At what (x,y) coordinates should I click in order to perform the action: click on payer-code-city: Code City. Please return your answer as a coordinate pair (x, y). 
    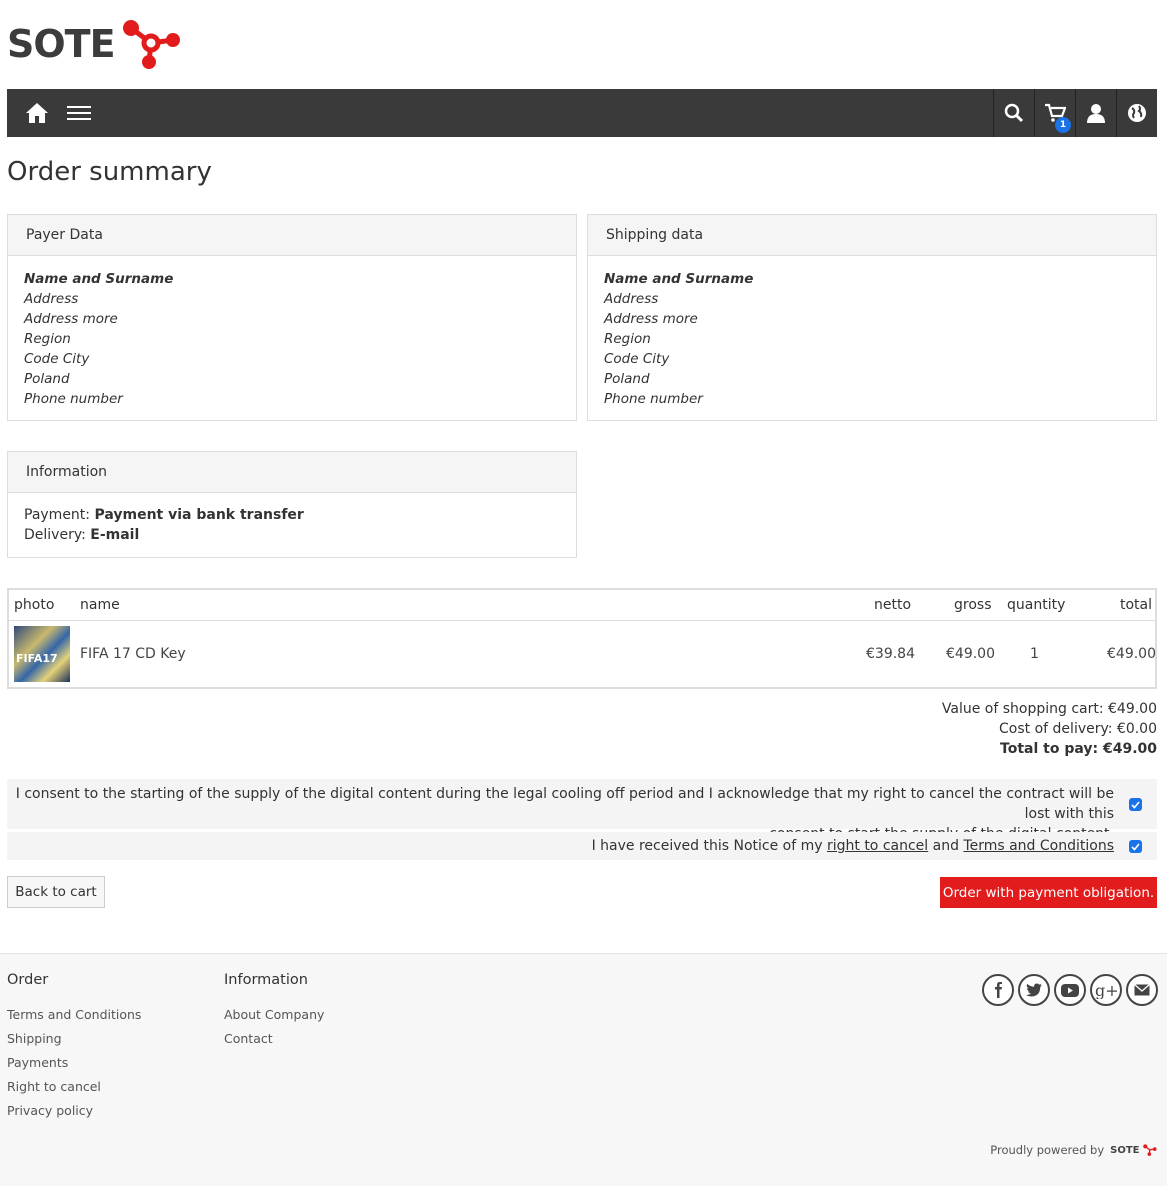
    Looking at the image, I should click on (57, 359).